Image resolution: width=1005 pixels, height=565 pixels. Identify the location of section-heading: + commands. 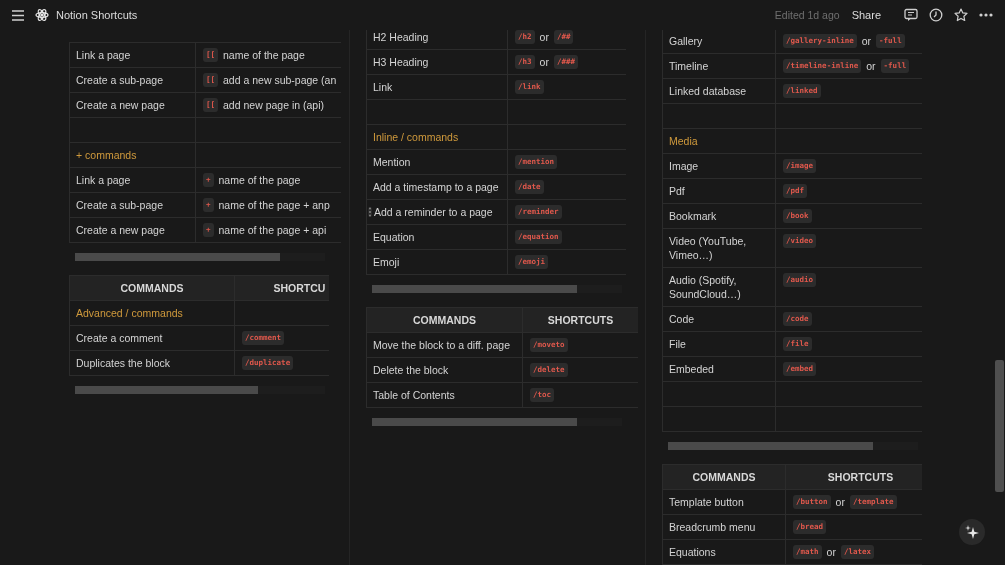
(133, 155).